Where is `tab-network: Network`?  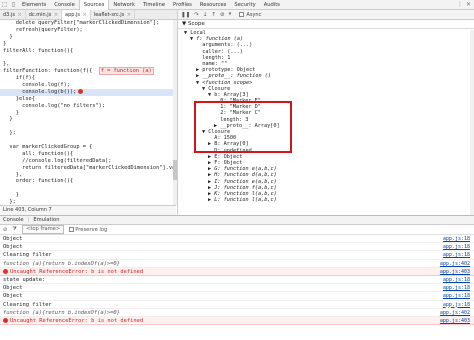
tab-network: Network is located at coordinates (124, 5).